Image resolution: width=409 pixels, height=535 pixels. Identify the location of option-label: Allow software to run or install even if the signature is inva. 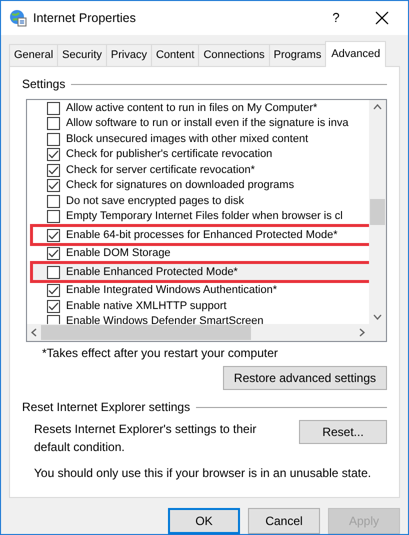
(207, 124).